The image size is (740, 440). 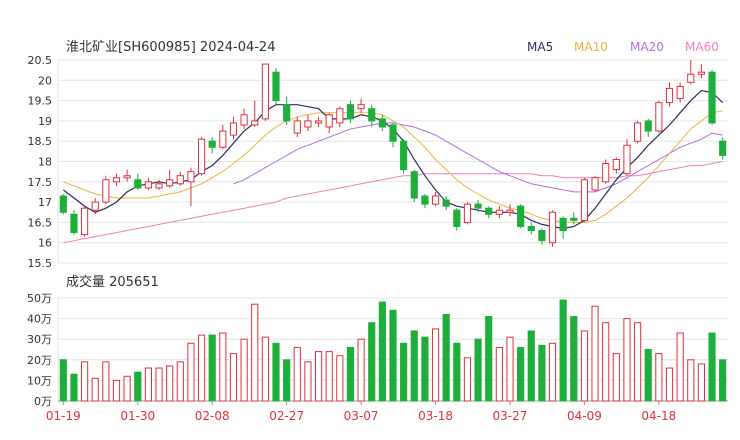 What do you see at coordinates (40, 141) in the screenshot?
I see `price-tick-label: 18.5` at bounding box center [40, 141].